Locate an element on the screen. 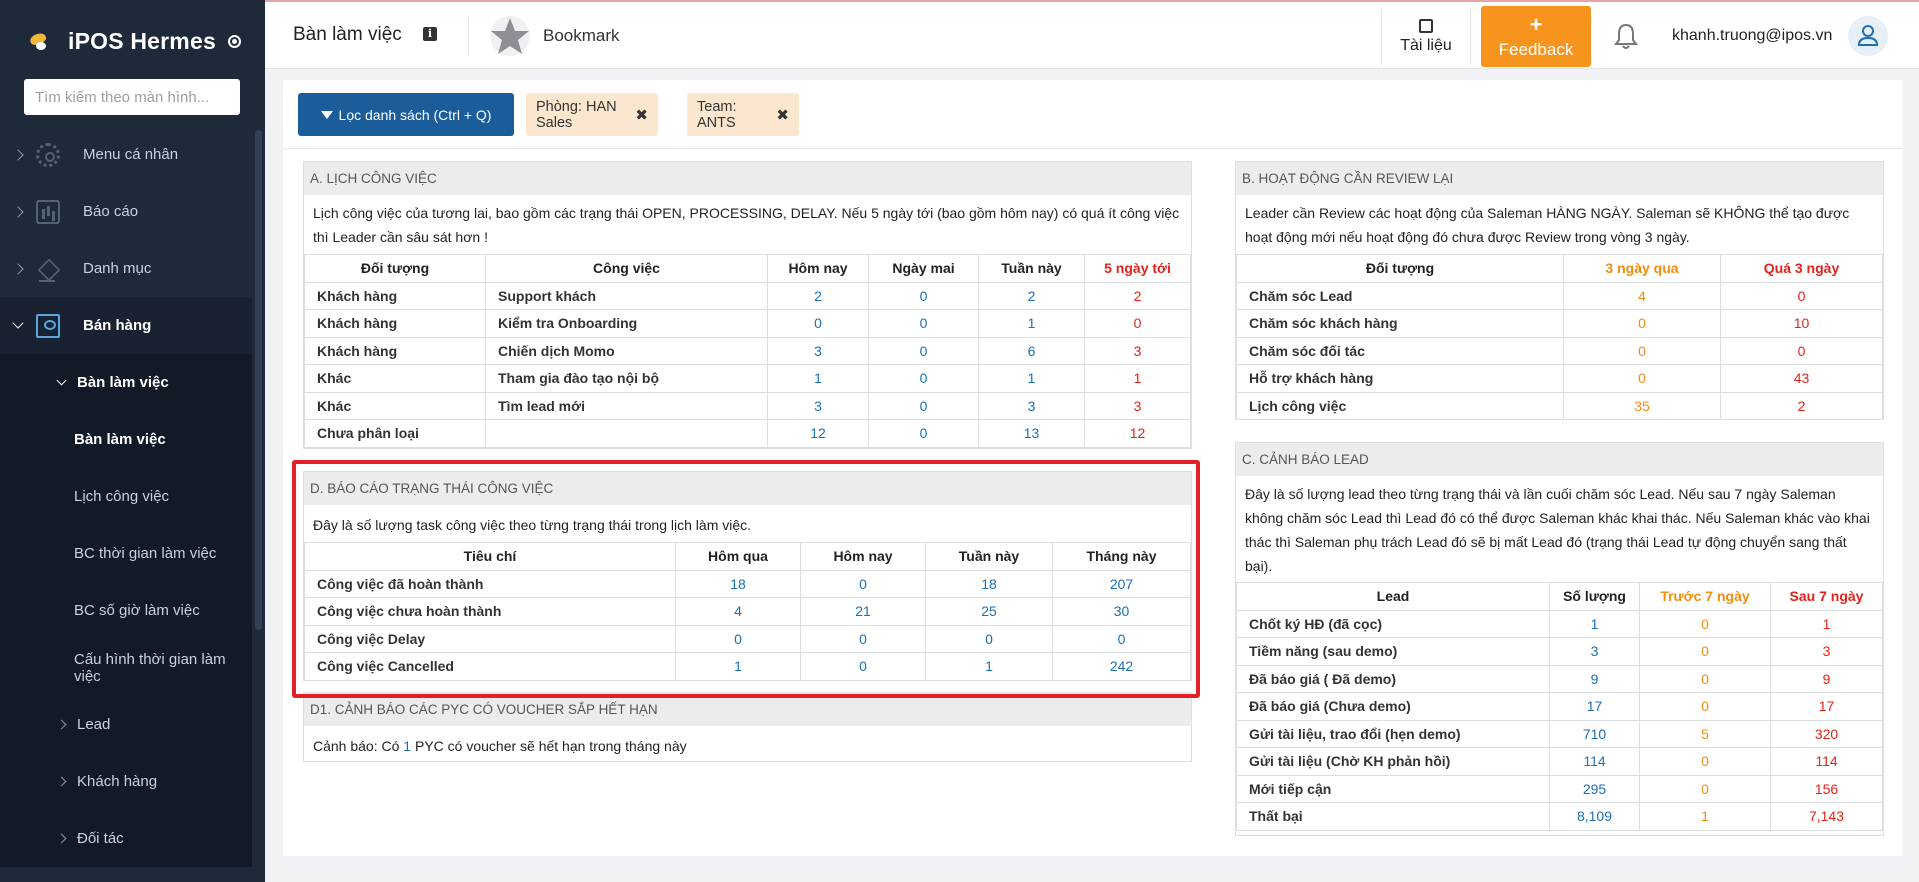 The height and width of the screenshot is (882, 1919). filter-list-button: Lọc danh sách (Ctrl + Q) is located at coordinates (406, 114).